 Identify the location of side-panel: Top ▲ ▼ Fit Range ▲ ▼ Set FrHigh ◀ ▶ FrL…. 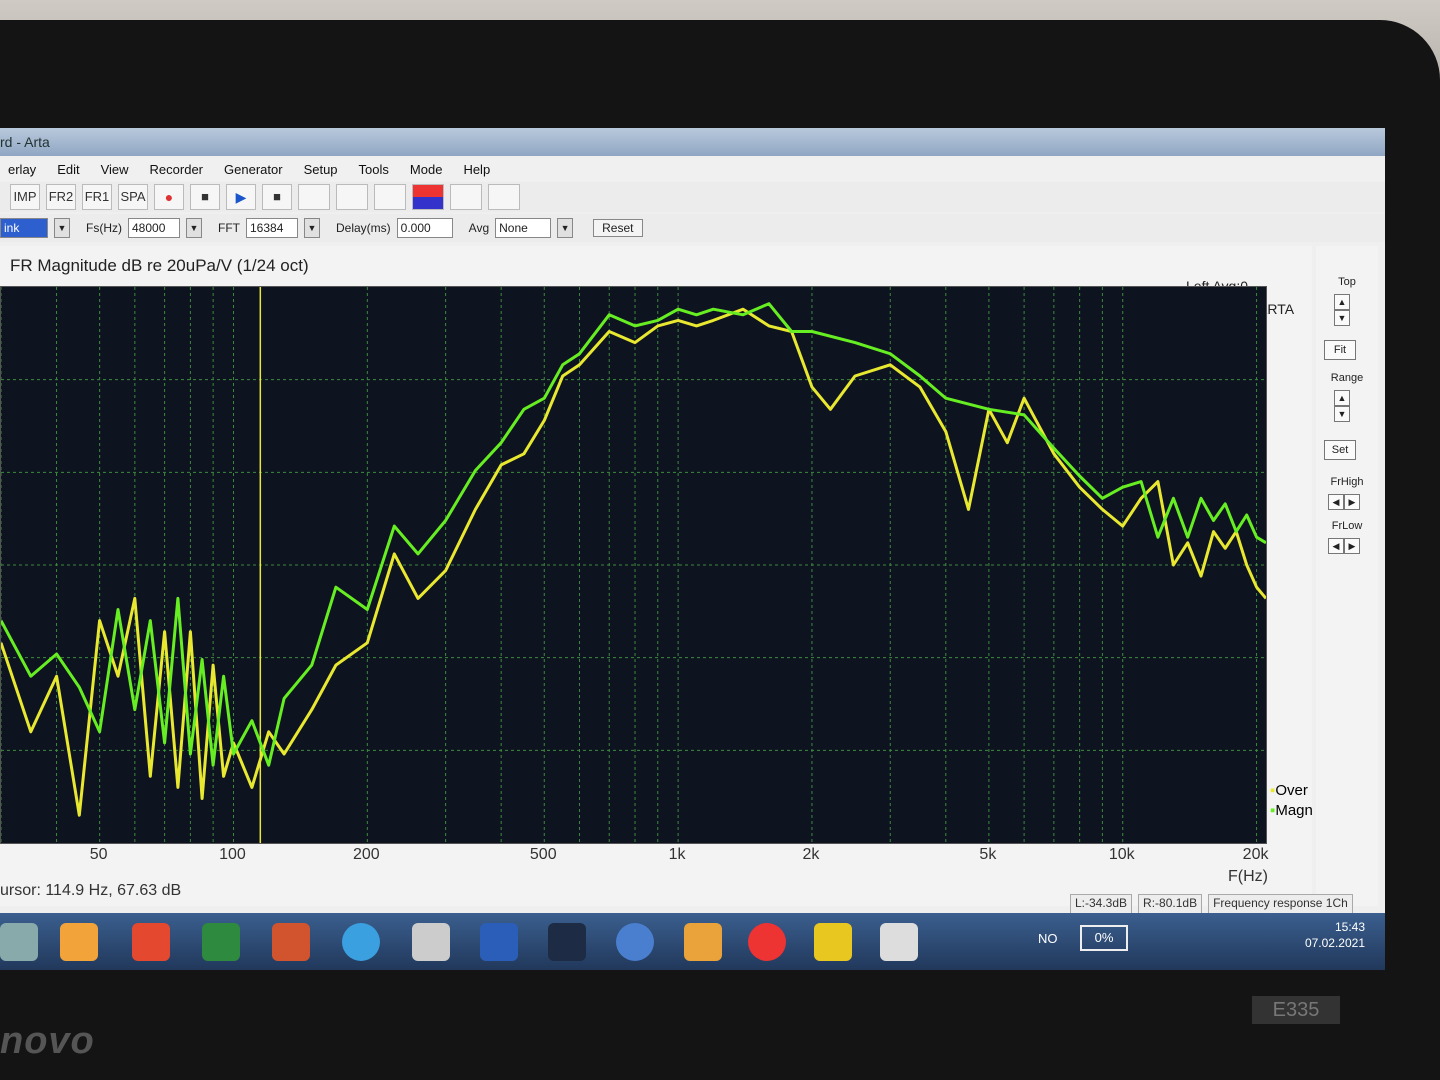
(1347, 576).